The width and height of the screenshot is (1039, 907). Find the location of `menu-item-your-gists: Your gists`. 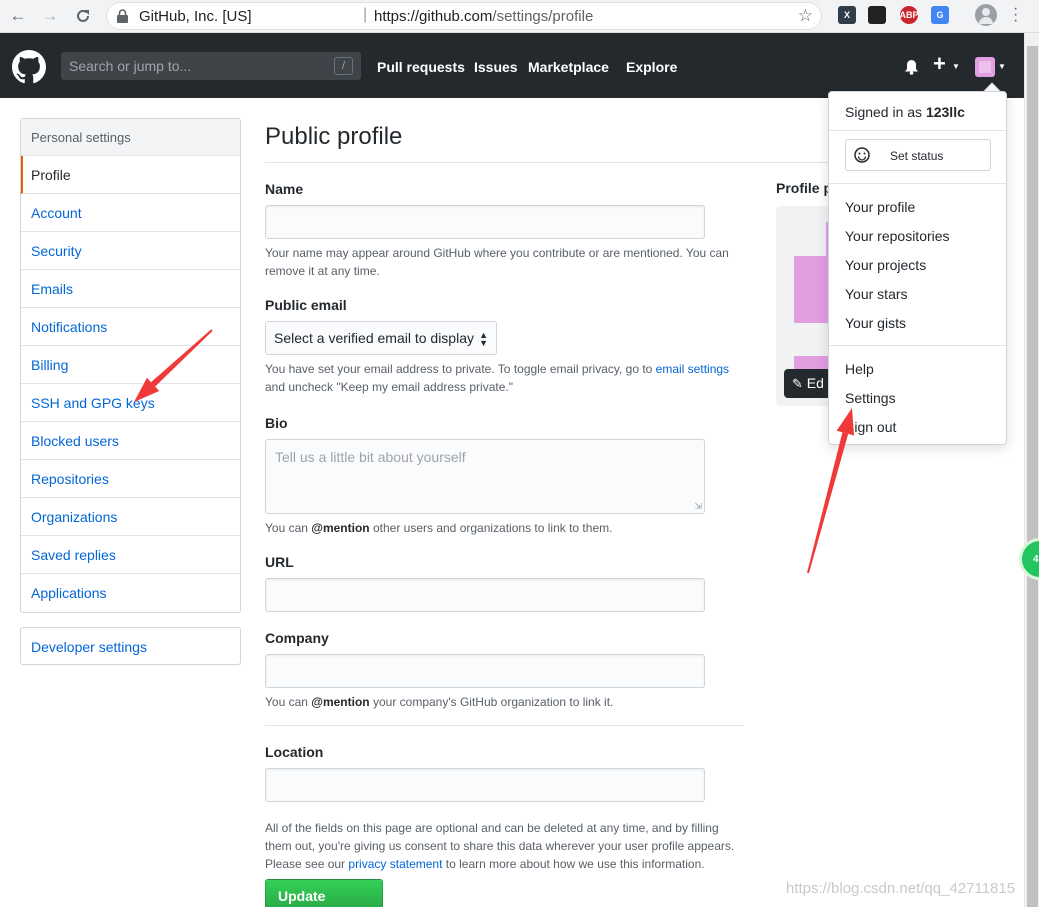

menu-item-your-gists: Your gists is located at coordinates (875, 323).